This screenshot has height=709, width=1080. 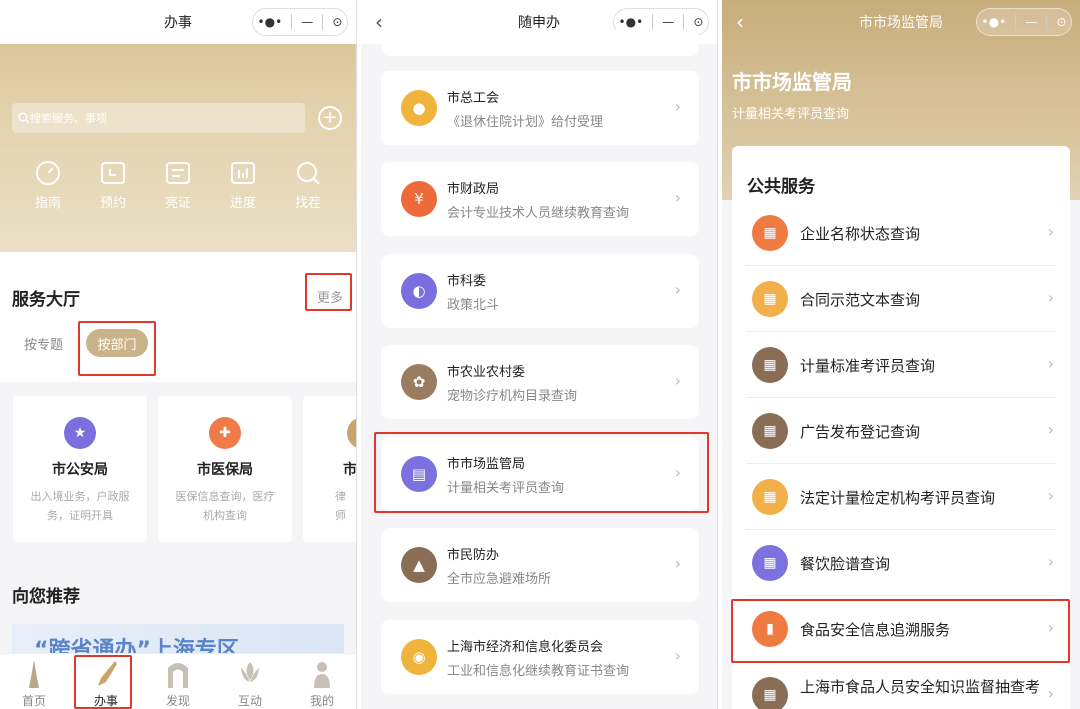 I want to click on service-row: ▦ 法定计量检定机构考评员查询 ›, so click(x=901, y=497).